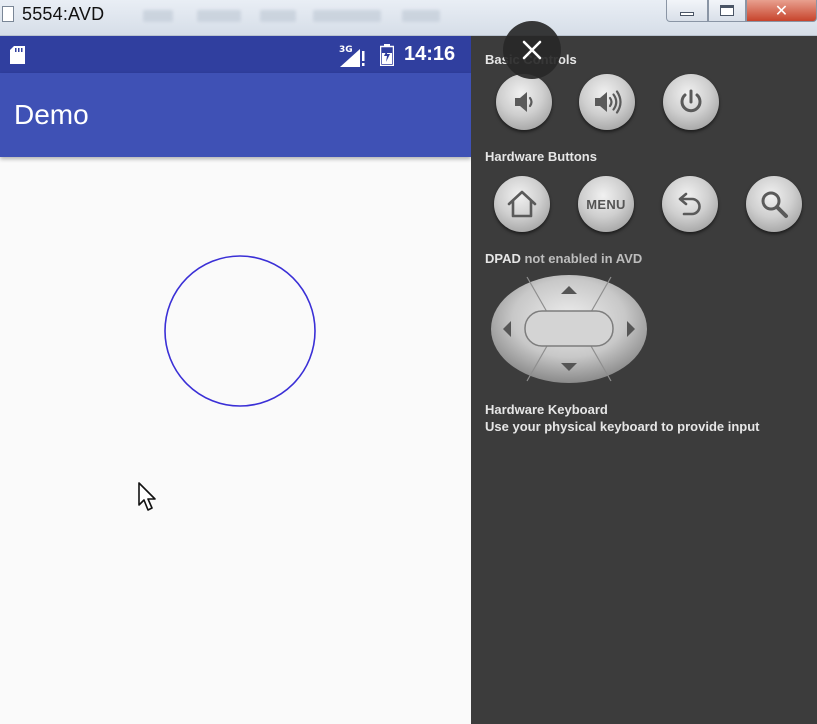 This screenshot has width=817, height=724. Describe the element at coordinates (387, 55) in the screenshot. I see `battery-icon` at that location.